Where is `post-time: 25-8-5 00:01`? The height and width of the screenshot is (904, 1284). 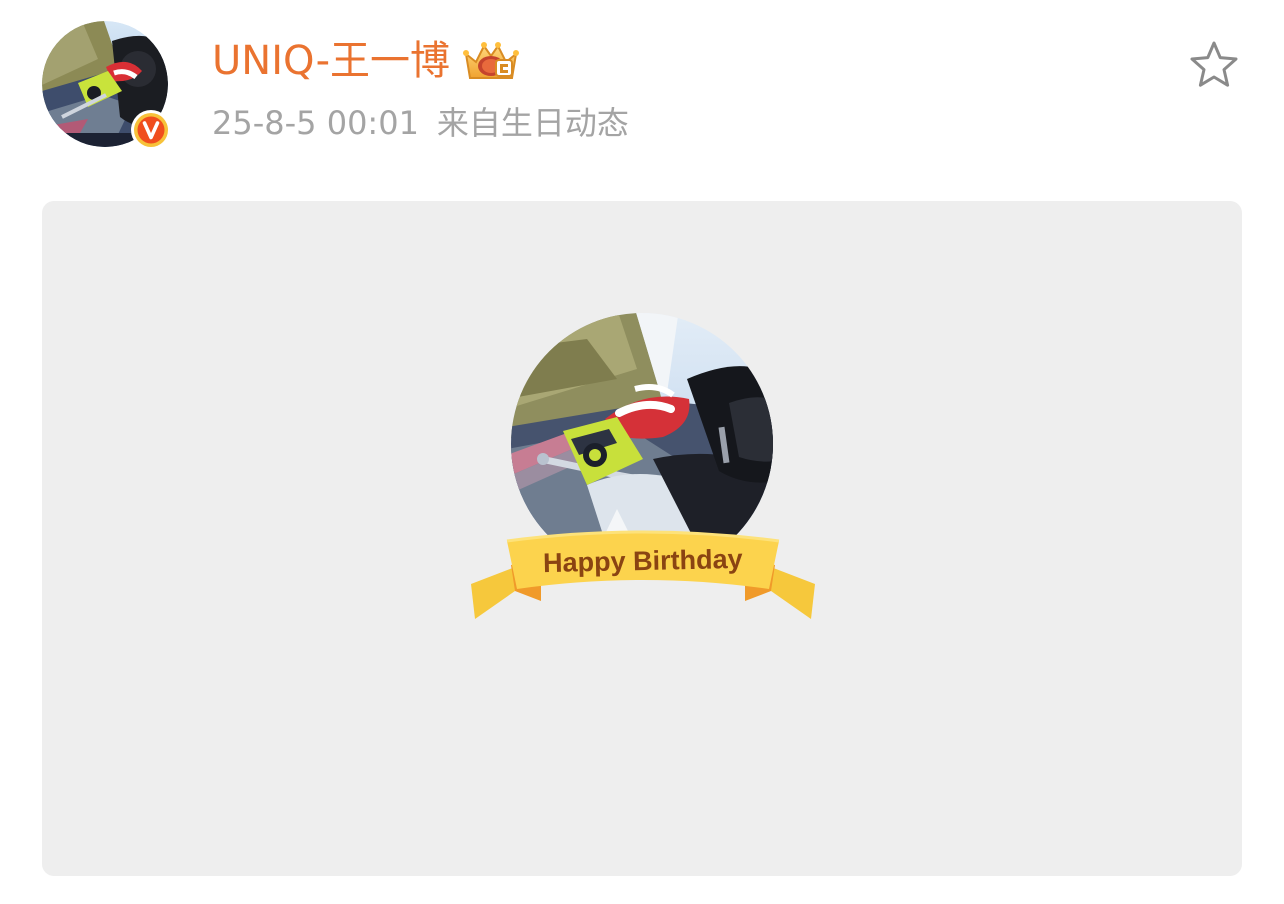 post-time: 25-8-5 00:01 is located at coordinates (315, 123).